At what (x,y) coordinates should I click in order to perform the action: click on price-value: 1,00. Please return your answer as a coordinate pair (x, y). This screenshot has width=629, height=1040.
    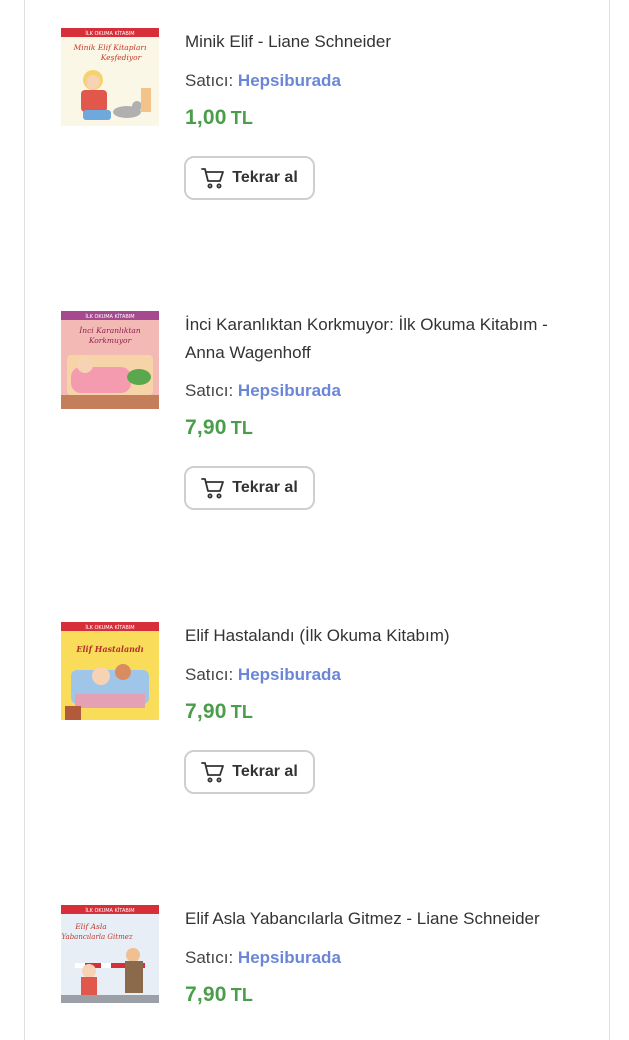
    Looking at the image, I should click on (206, 117).